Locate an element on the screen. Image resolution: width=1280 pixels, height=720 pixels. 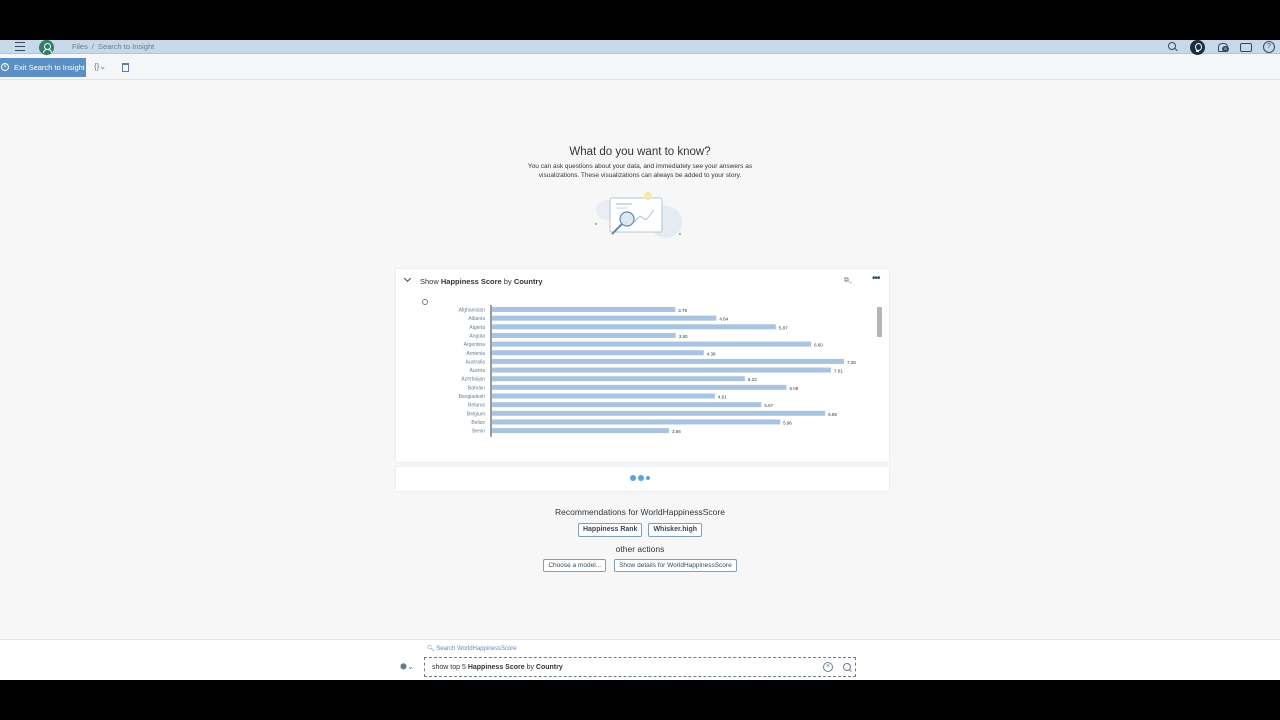
category-label: Austria is located at coordinates (477, 371).